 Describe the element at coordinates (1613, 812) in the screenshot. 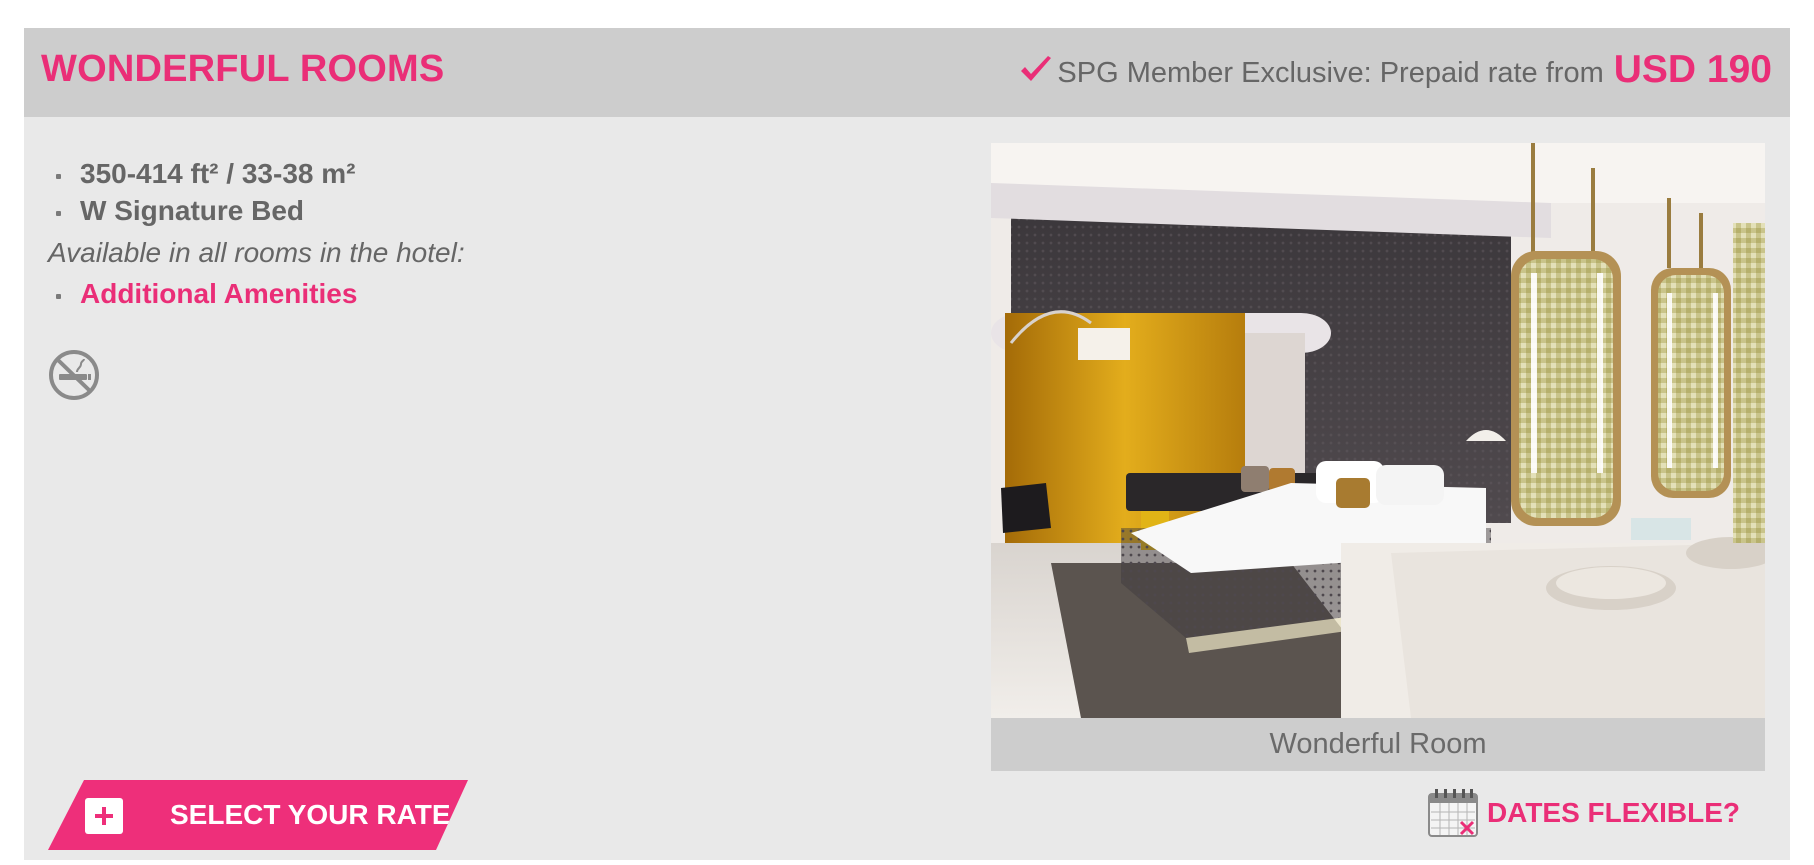

I see `dates-flexible-label: DATES FLEXIBLE?` at that location.